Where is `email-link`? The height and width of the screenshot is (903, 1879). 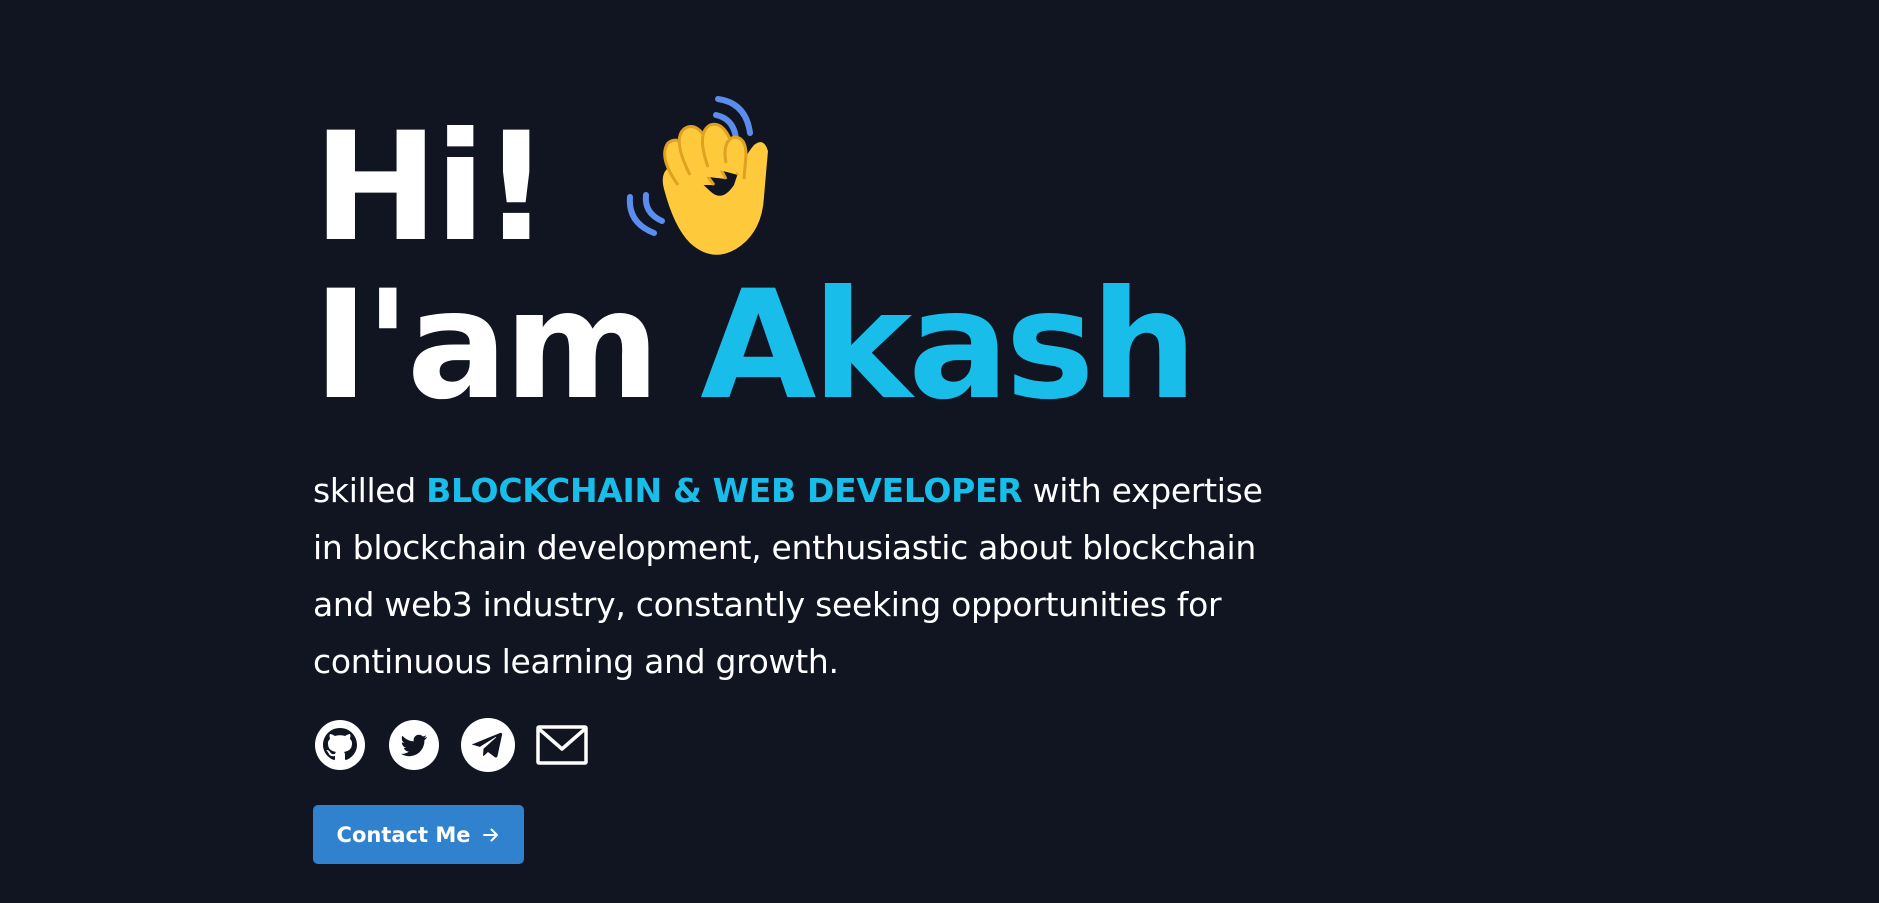 email-link is located at coordinates (562, 745).